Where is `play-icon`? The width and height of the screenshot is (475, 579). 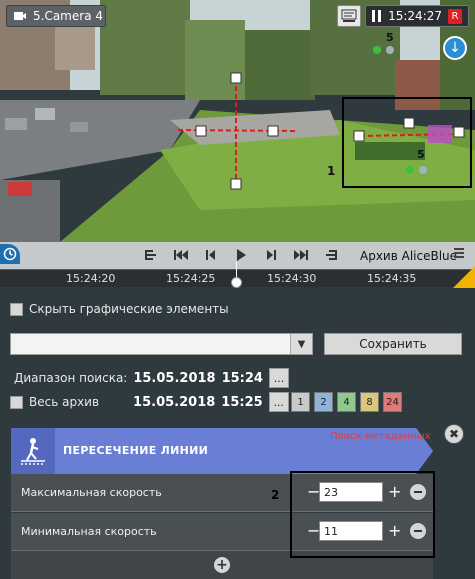
play-icon is located at coordinates (241, 255).